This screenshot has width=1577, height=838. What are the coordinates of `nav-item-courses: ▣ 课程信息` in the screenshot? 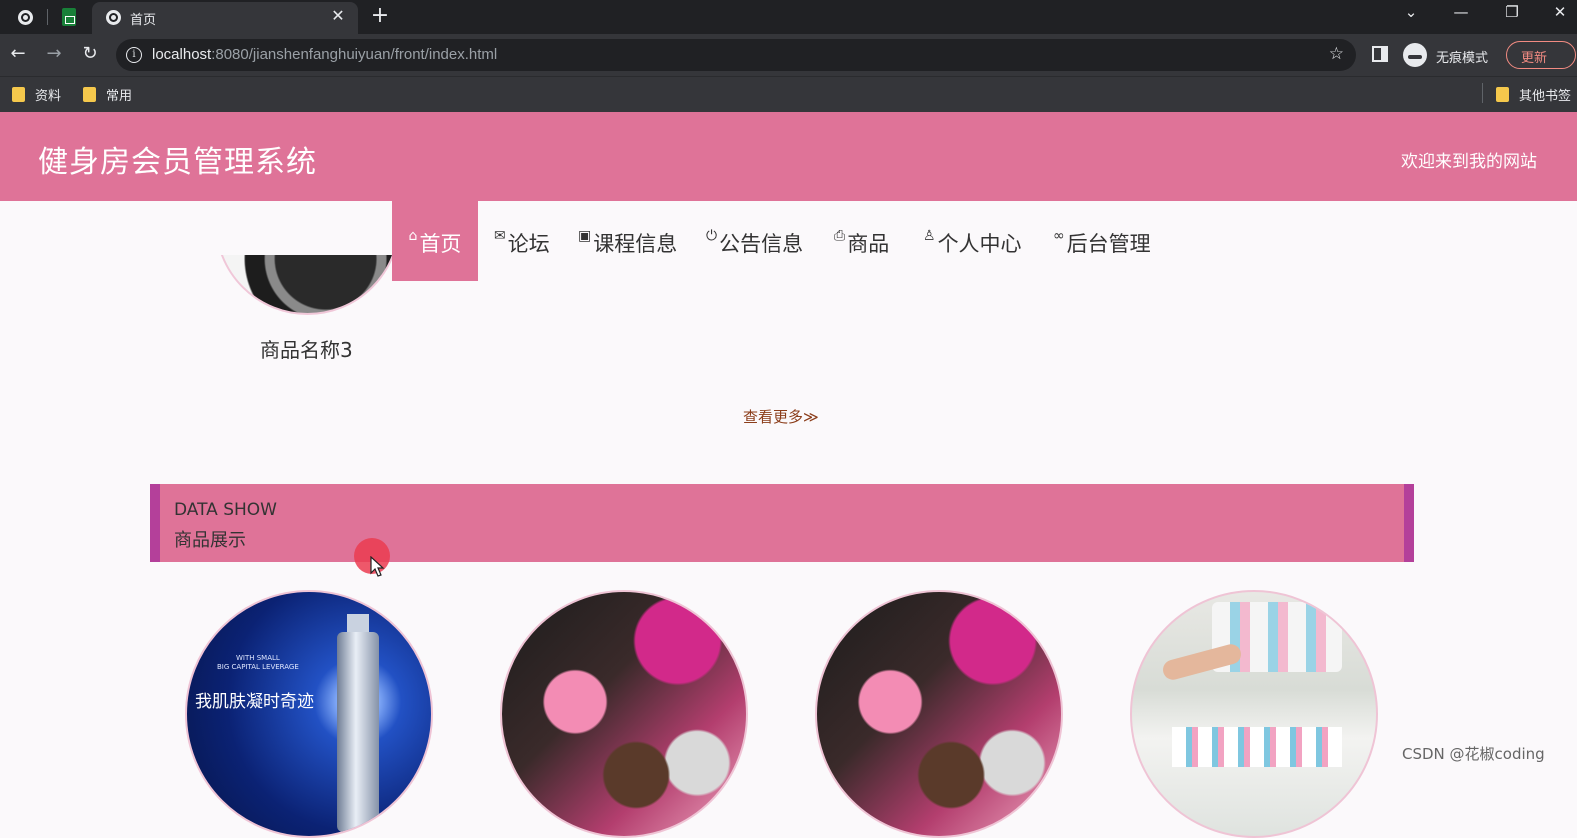 It's located at (627, 241).